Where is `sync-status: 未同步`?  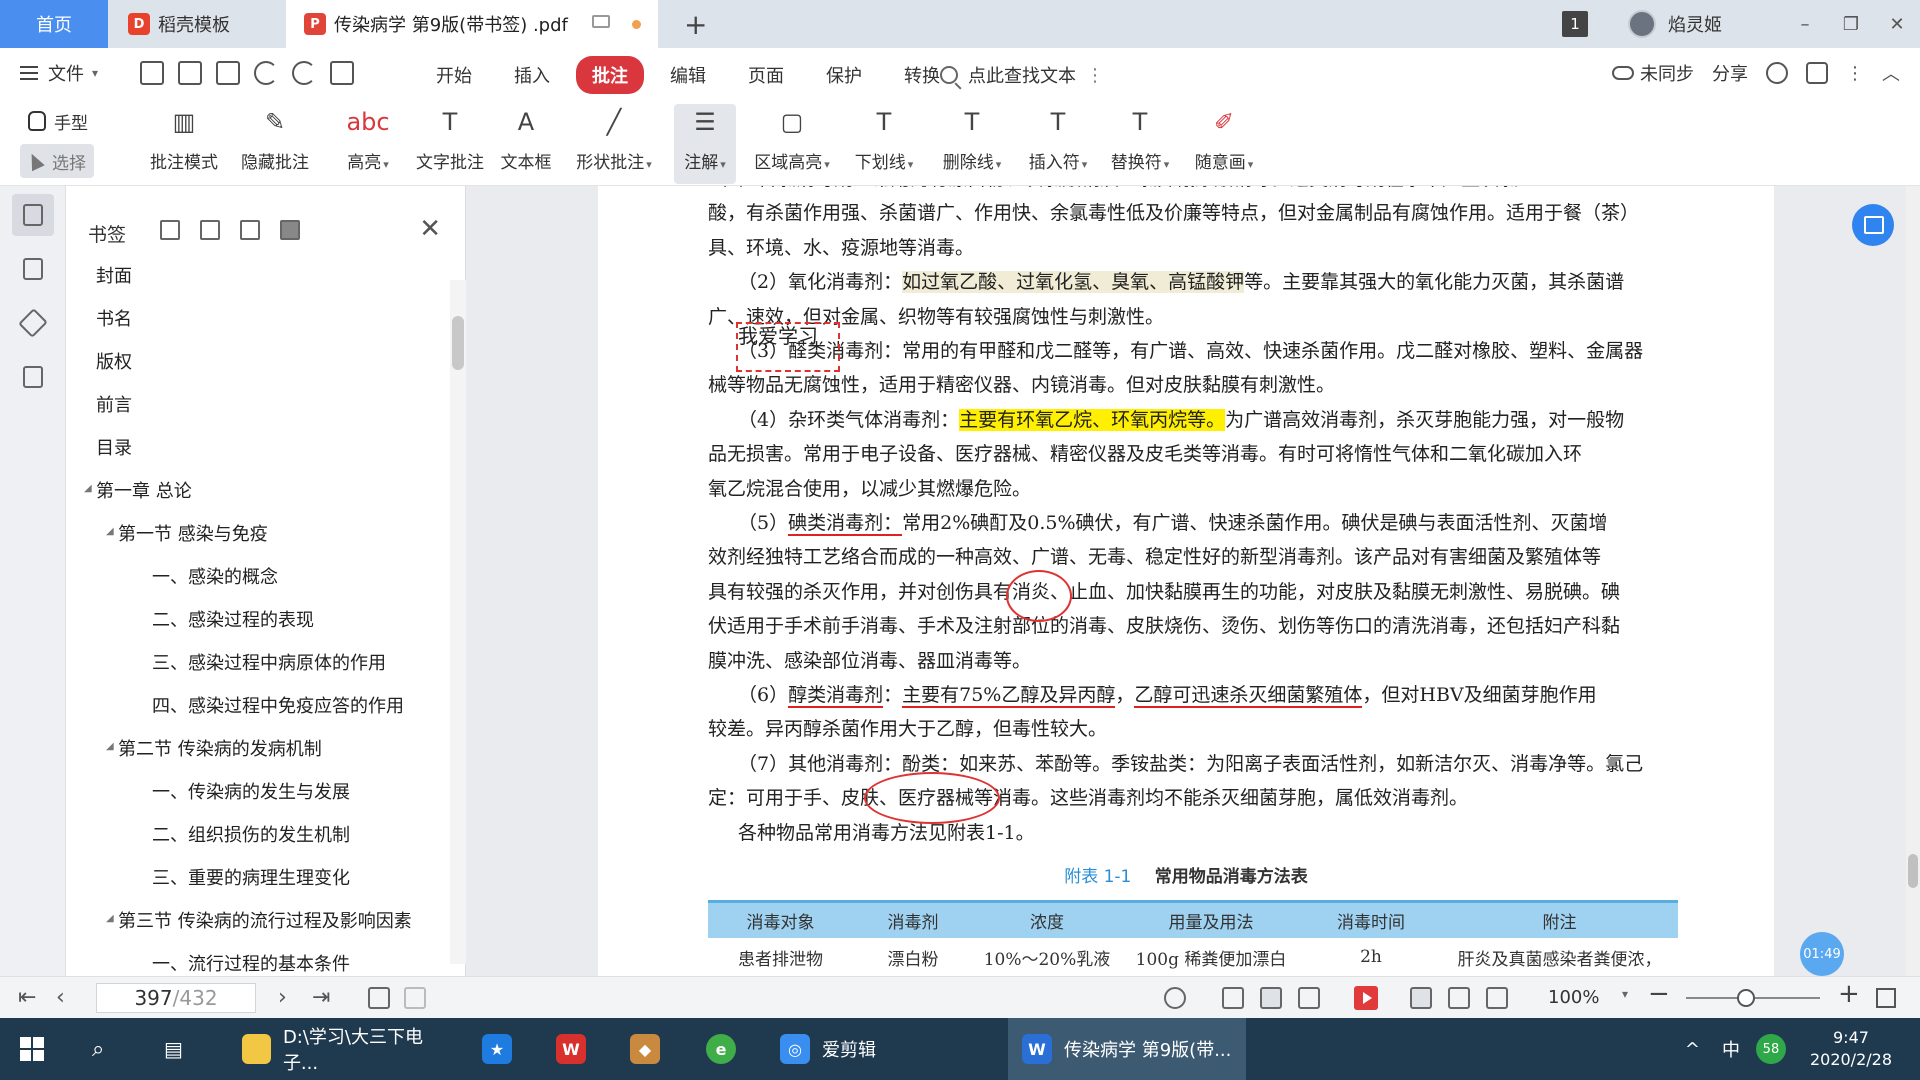
sync-status: 未同步 is located at coordinates (1653, 73).